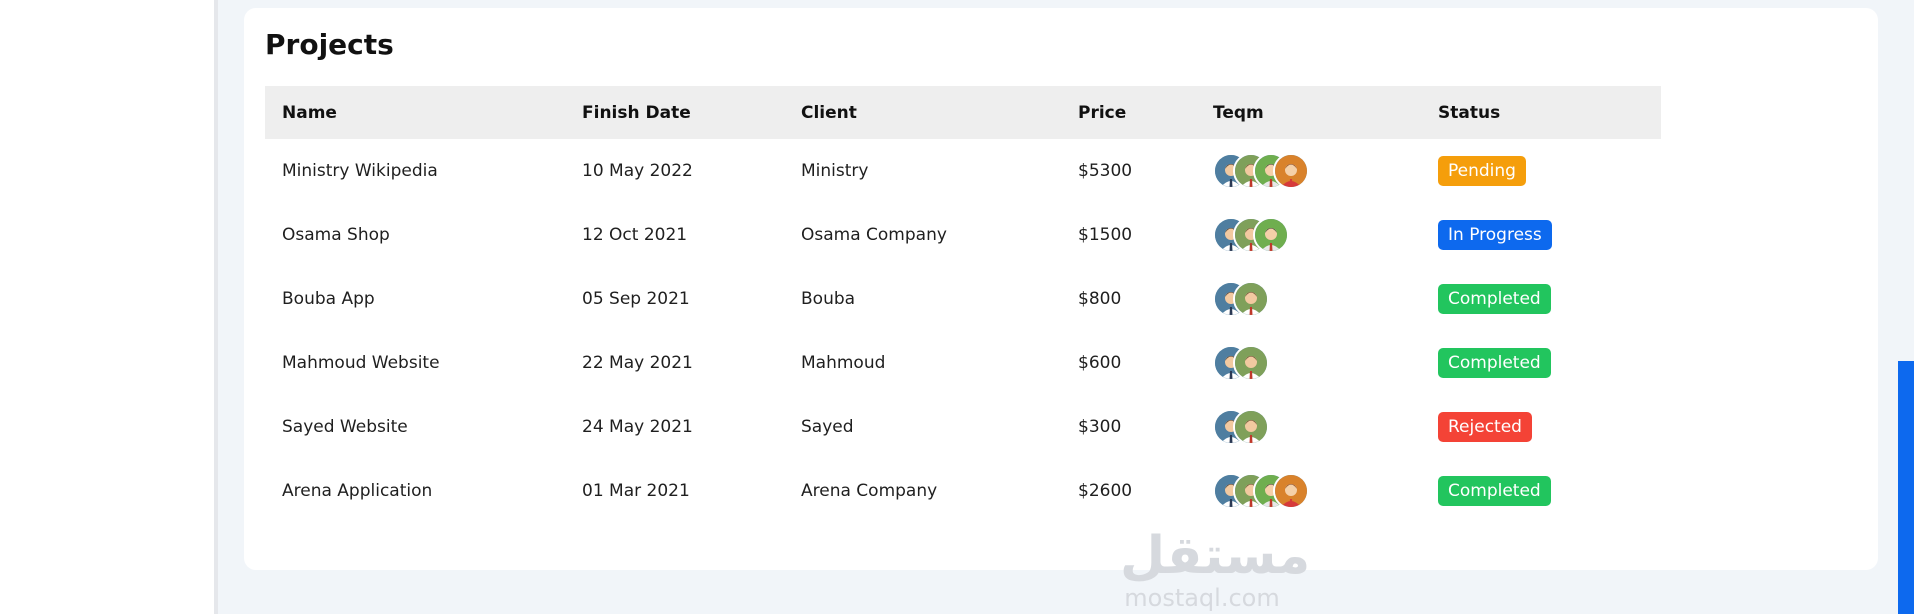 The width and height of the screenshot is (1914, 614). What do you see at coordinates (328, 299) in the screenshot?
I see `project-name: Bouba App` at bounding box center [328, 299].